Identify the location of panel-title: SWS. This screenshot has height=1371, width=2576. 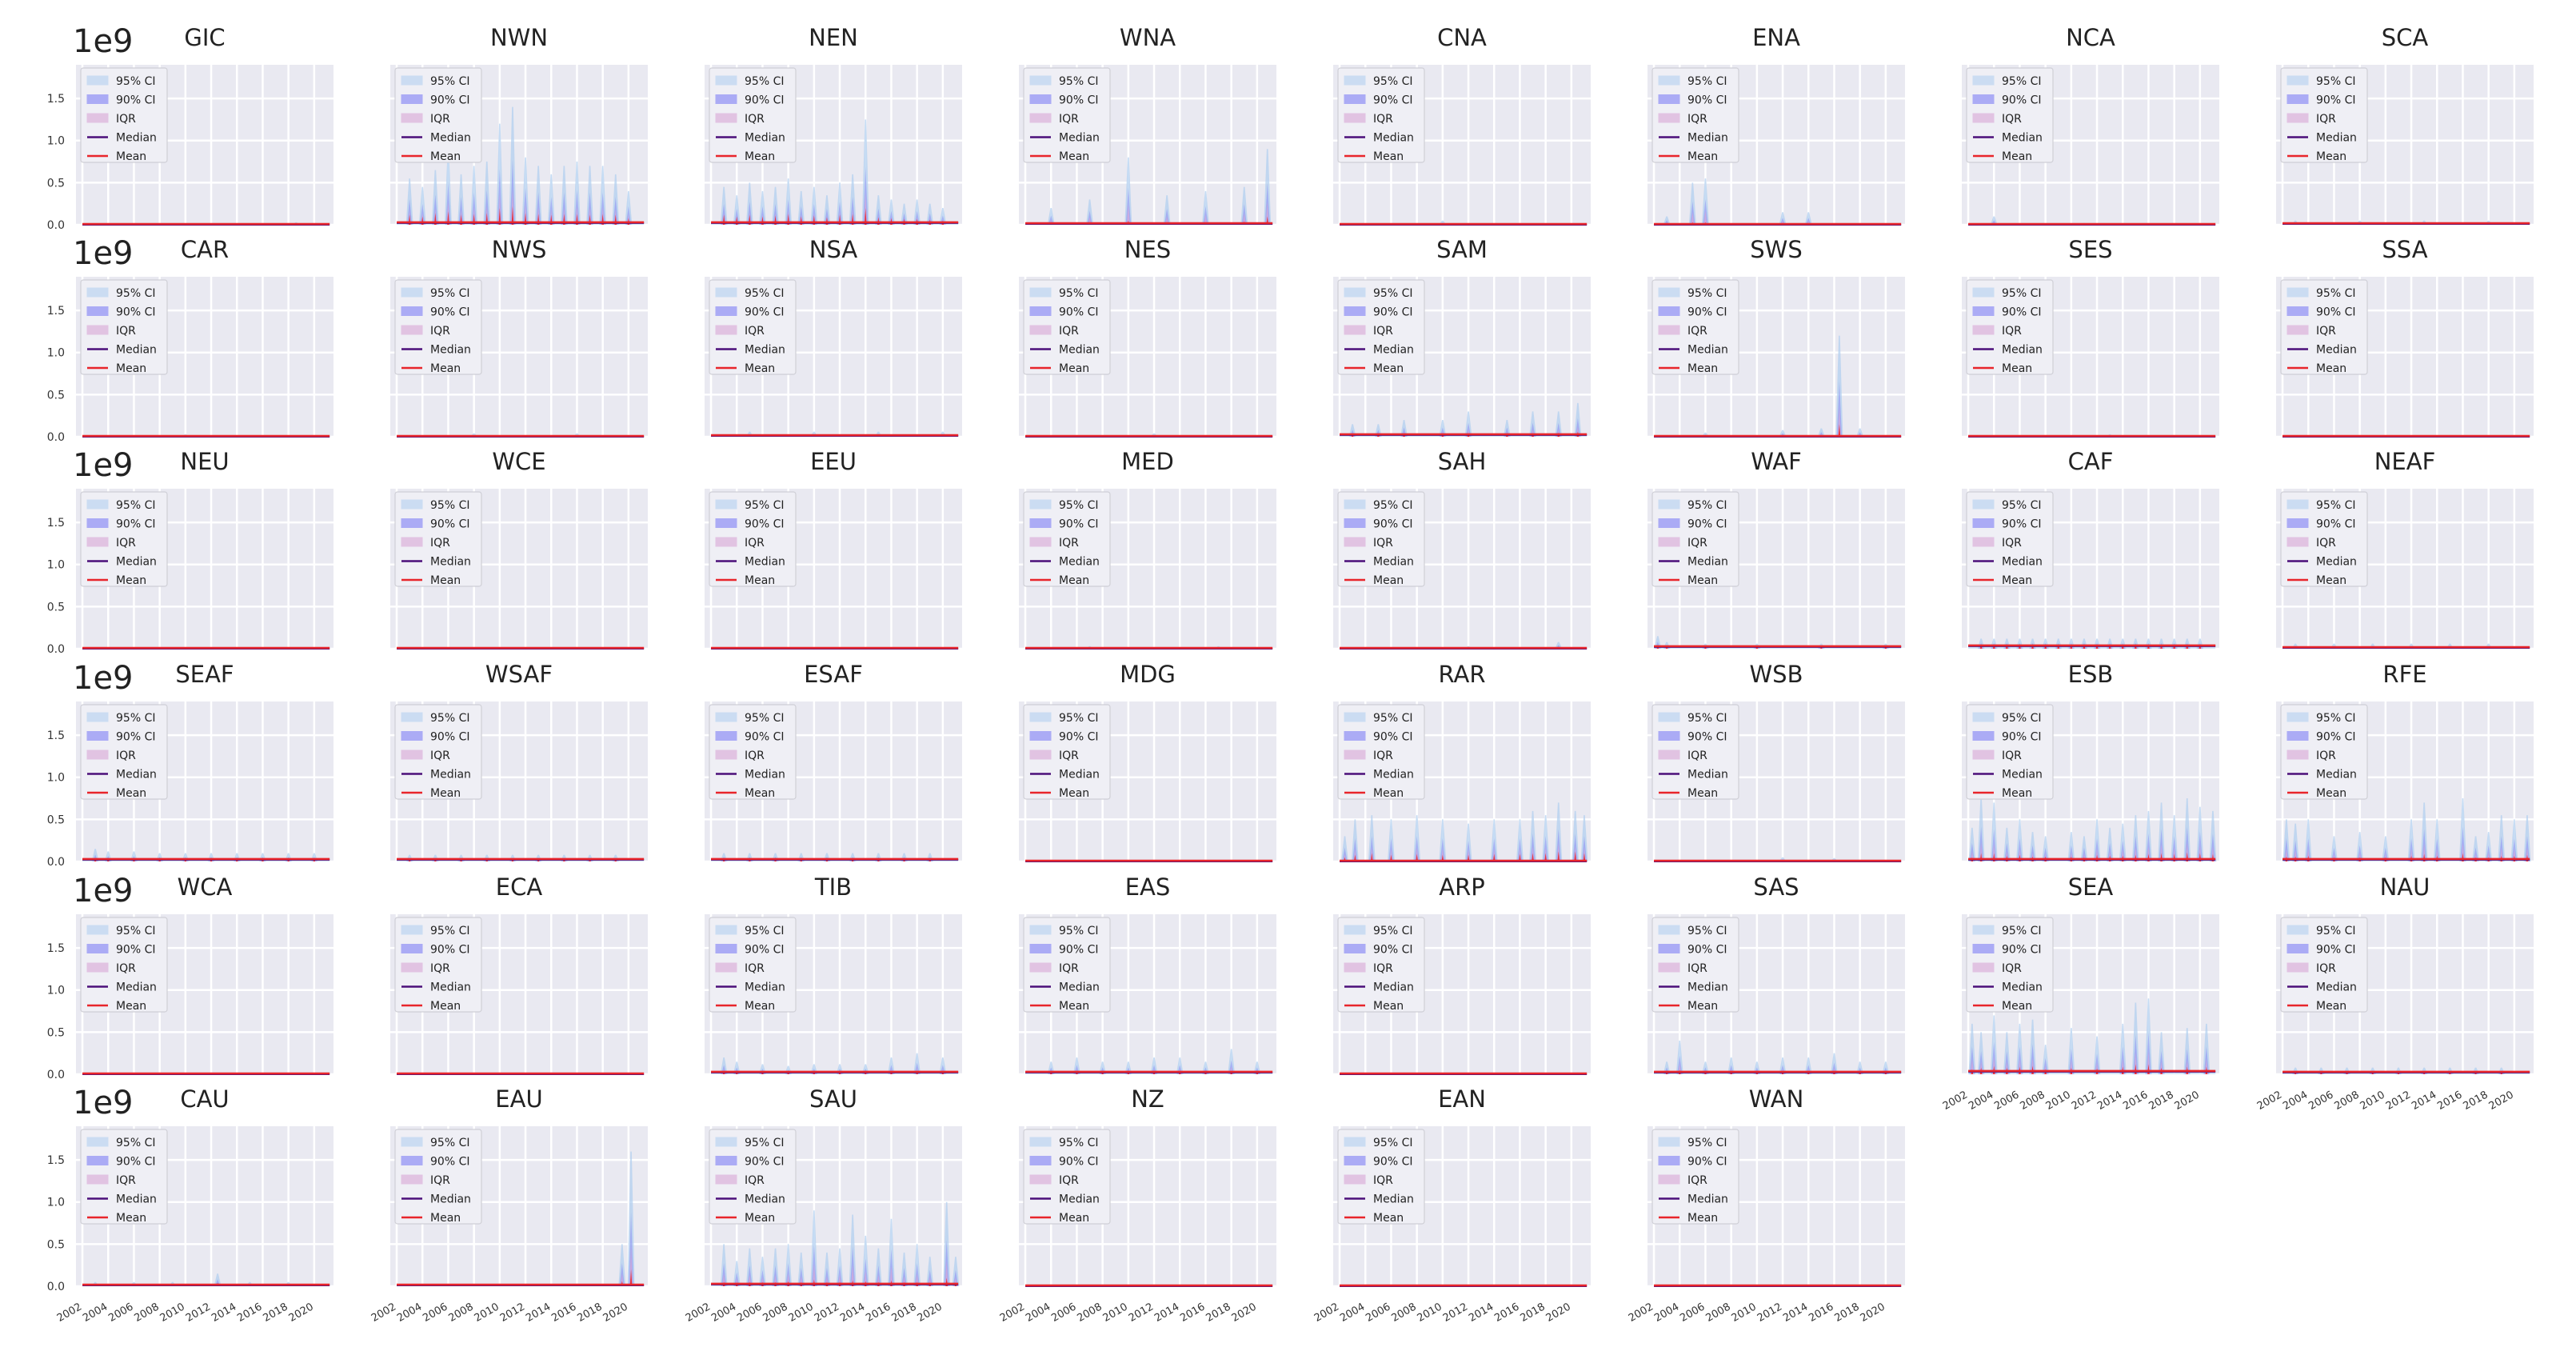
(1777, 250).